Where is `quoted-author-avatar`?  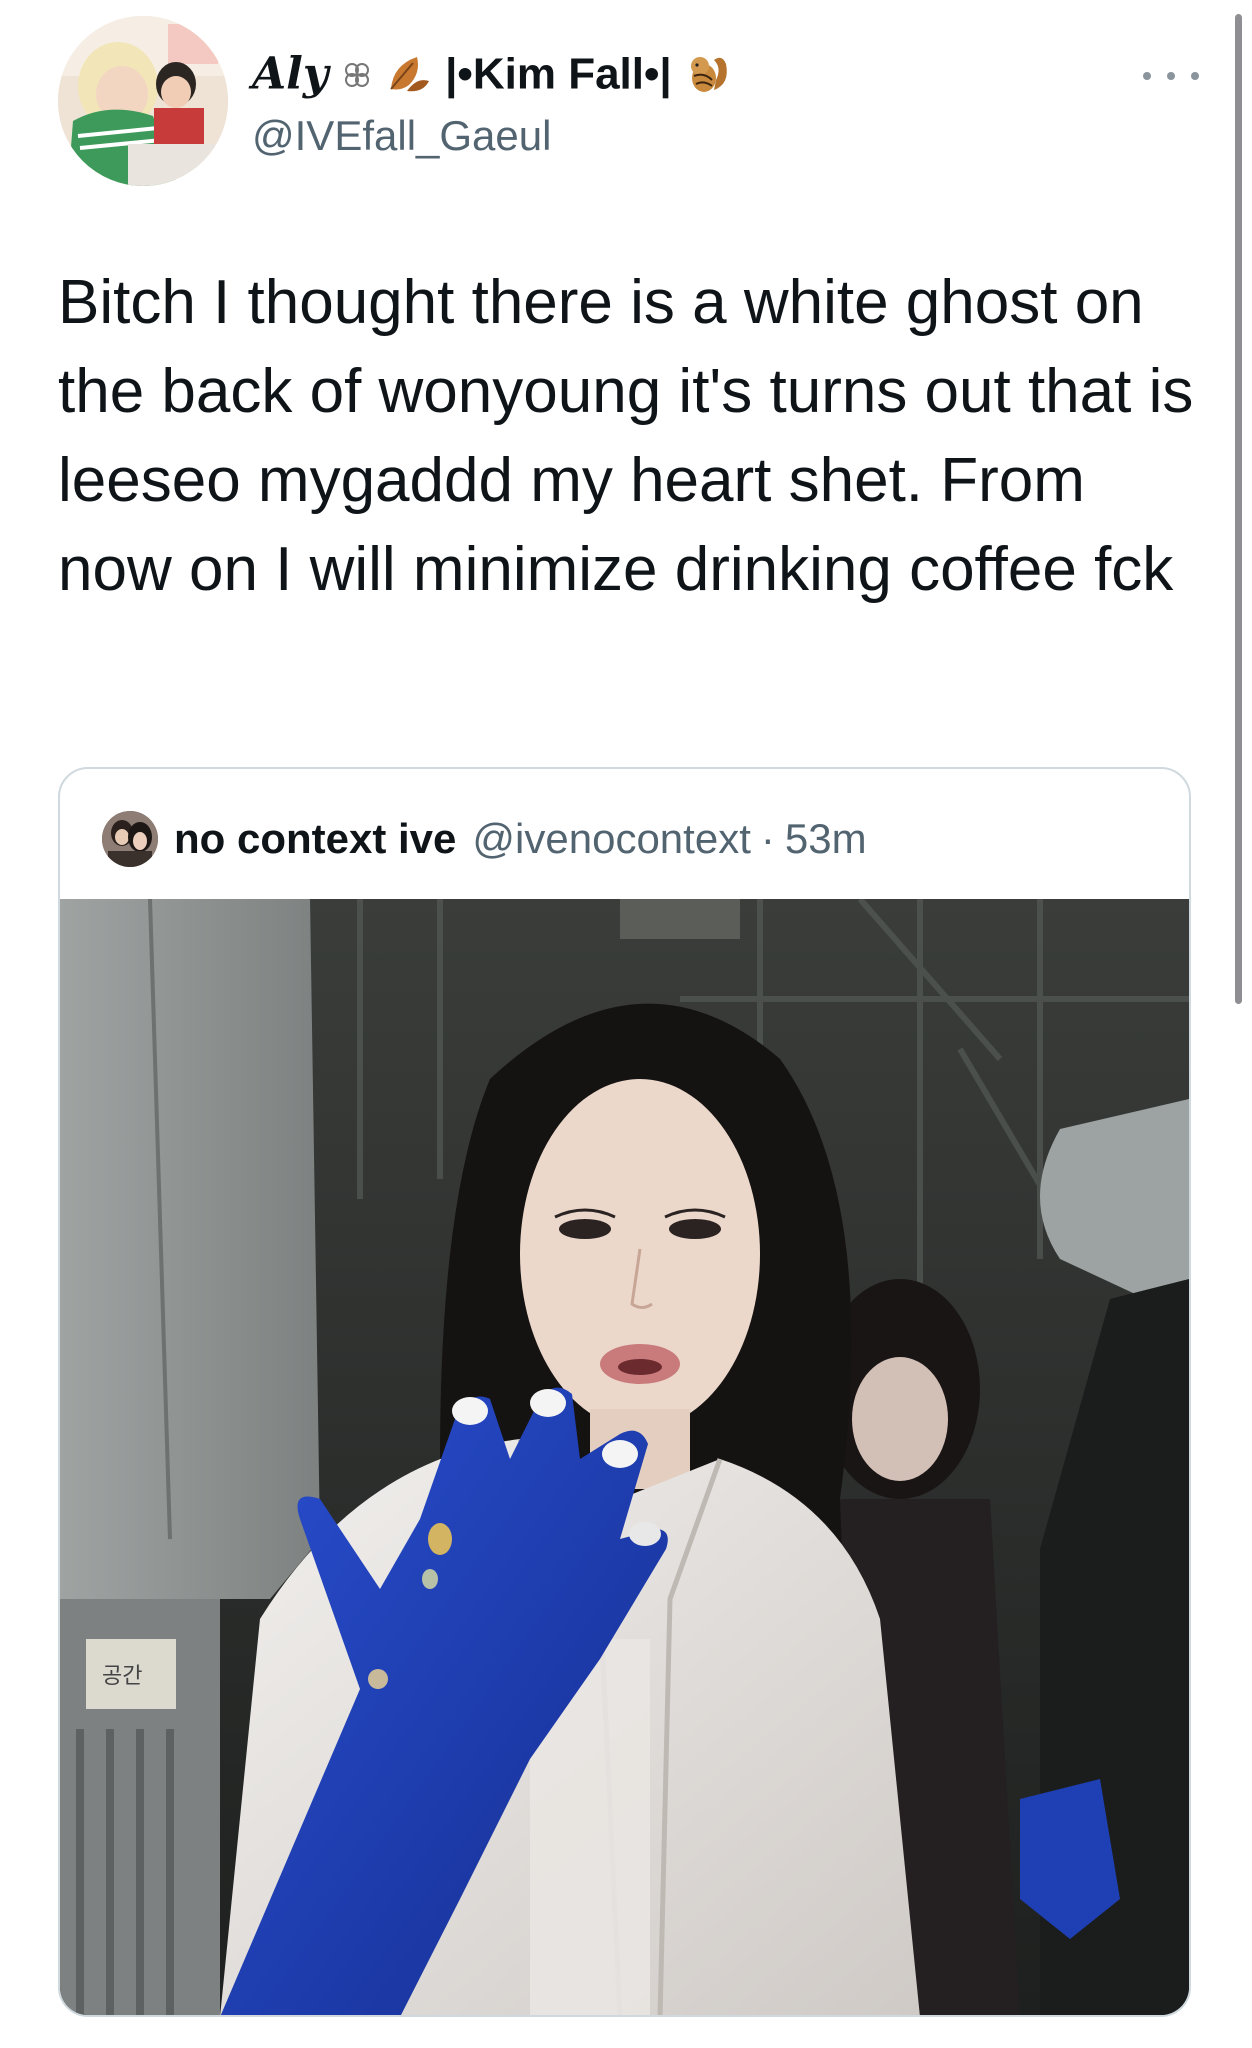
quoted-author-avatar is located at coordinates (130, 839).